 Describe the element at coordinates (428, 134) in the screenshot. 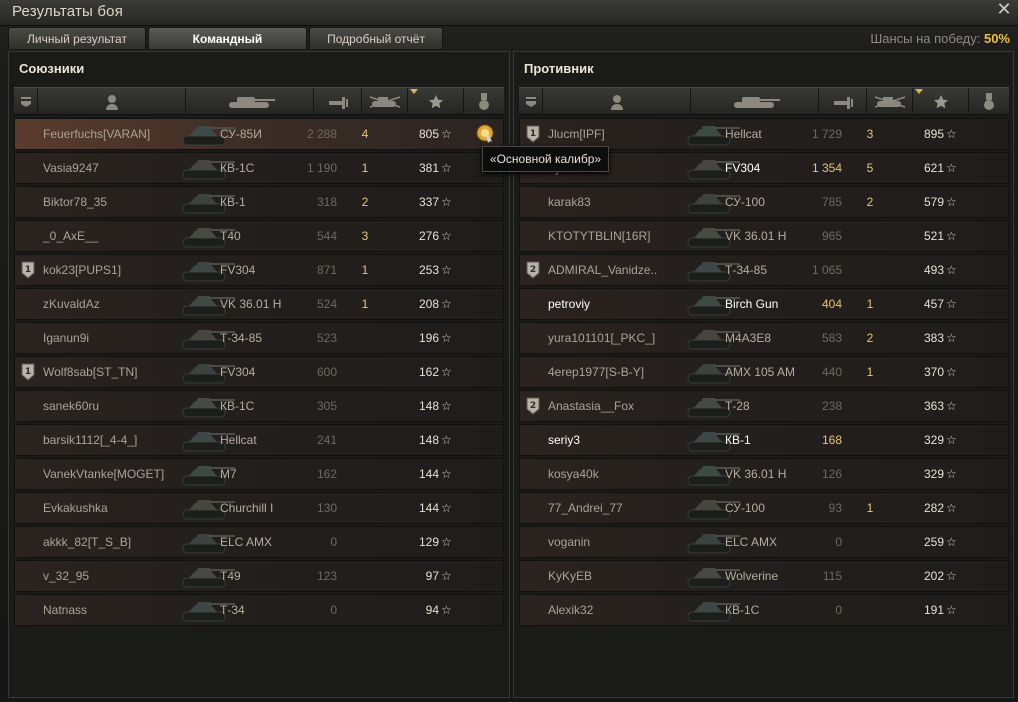

I see `xp-value: 805` at that location.